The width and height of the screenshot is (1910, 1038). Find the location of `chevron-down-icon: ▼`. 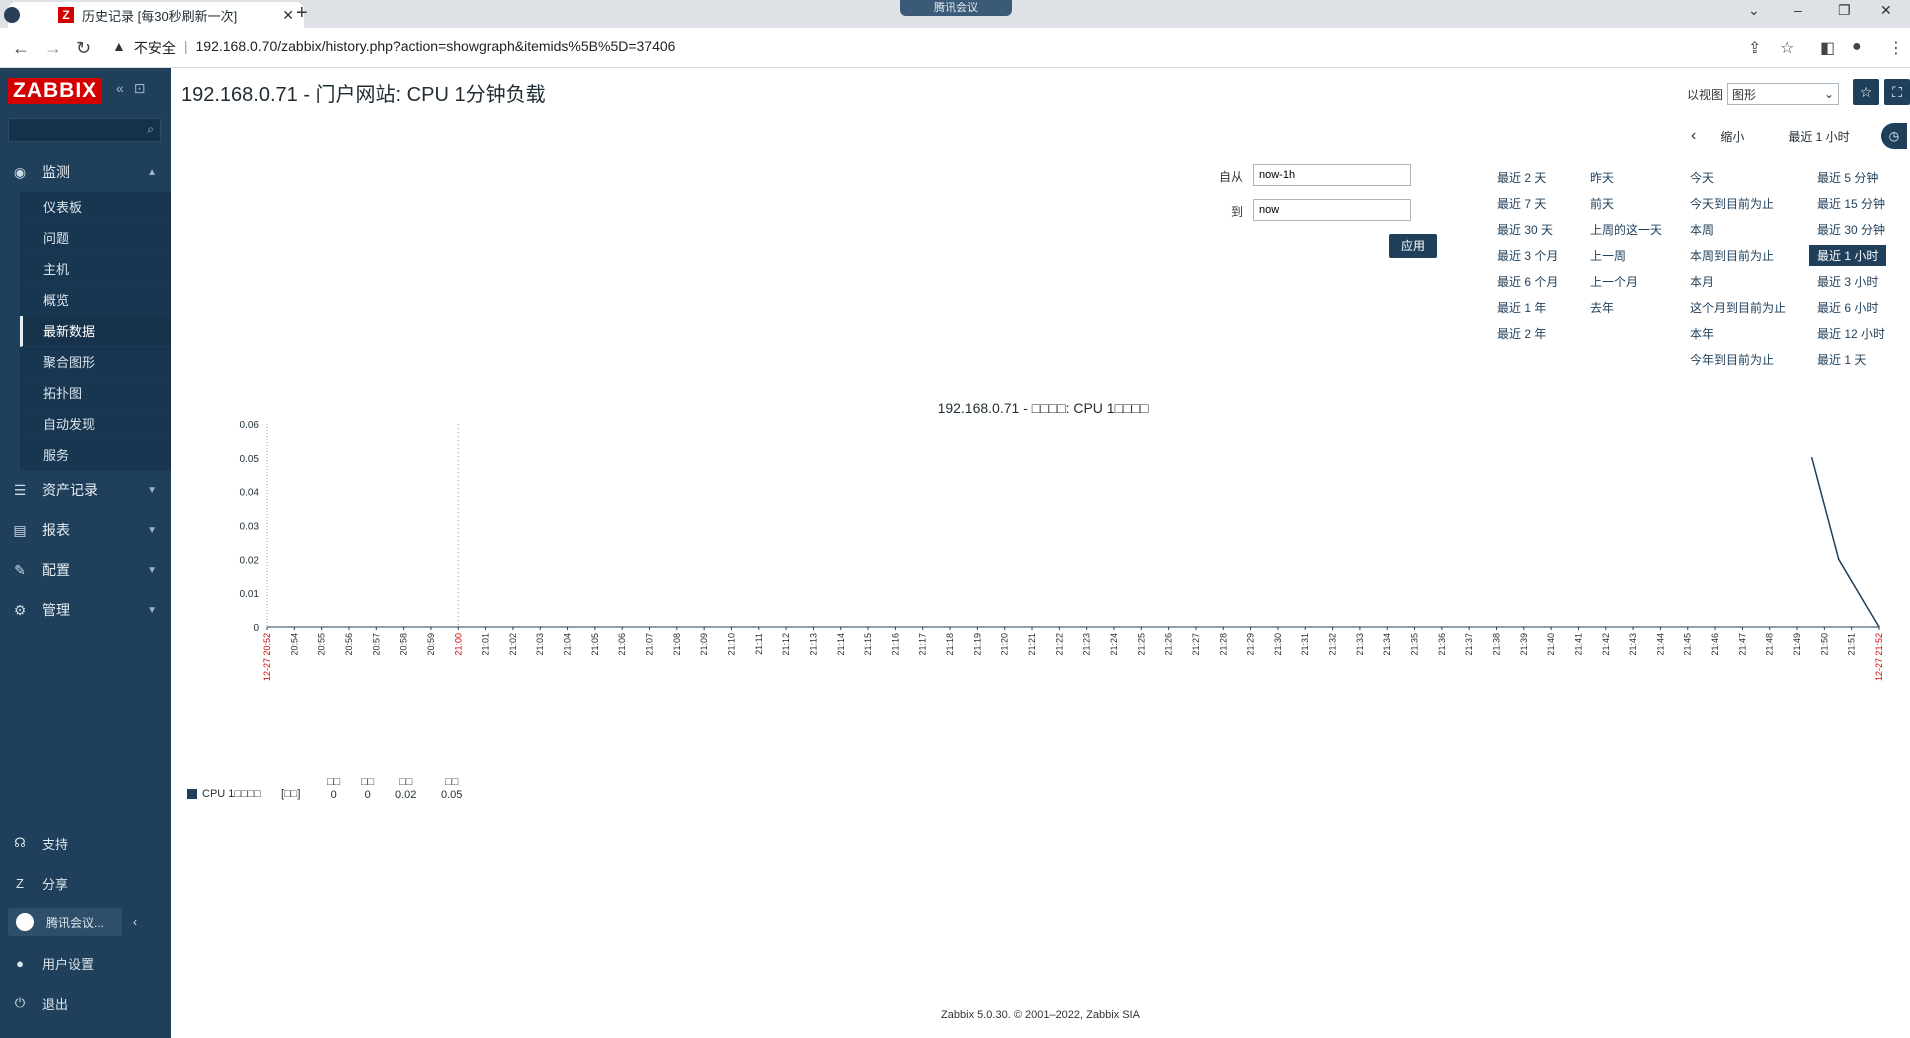

chevron-down-icon: ▼ is located at coordinates (152, 570).